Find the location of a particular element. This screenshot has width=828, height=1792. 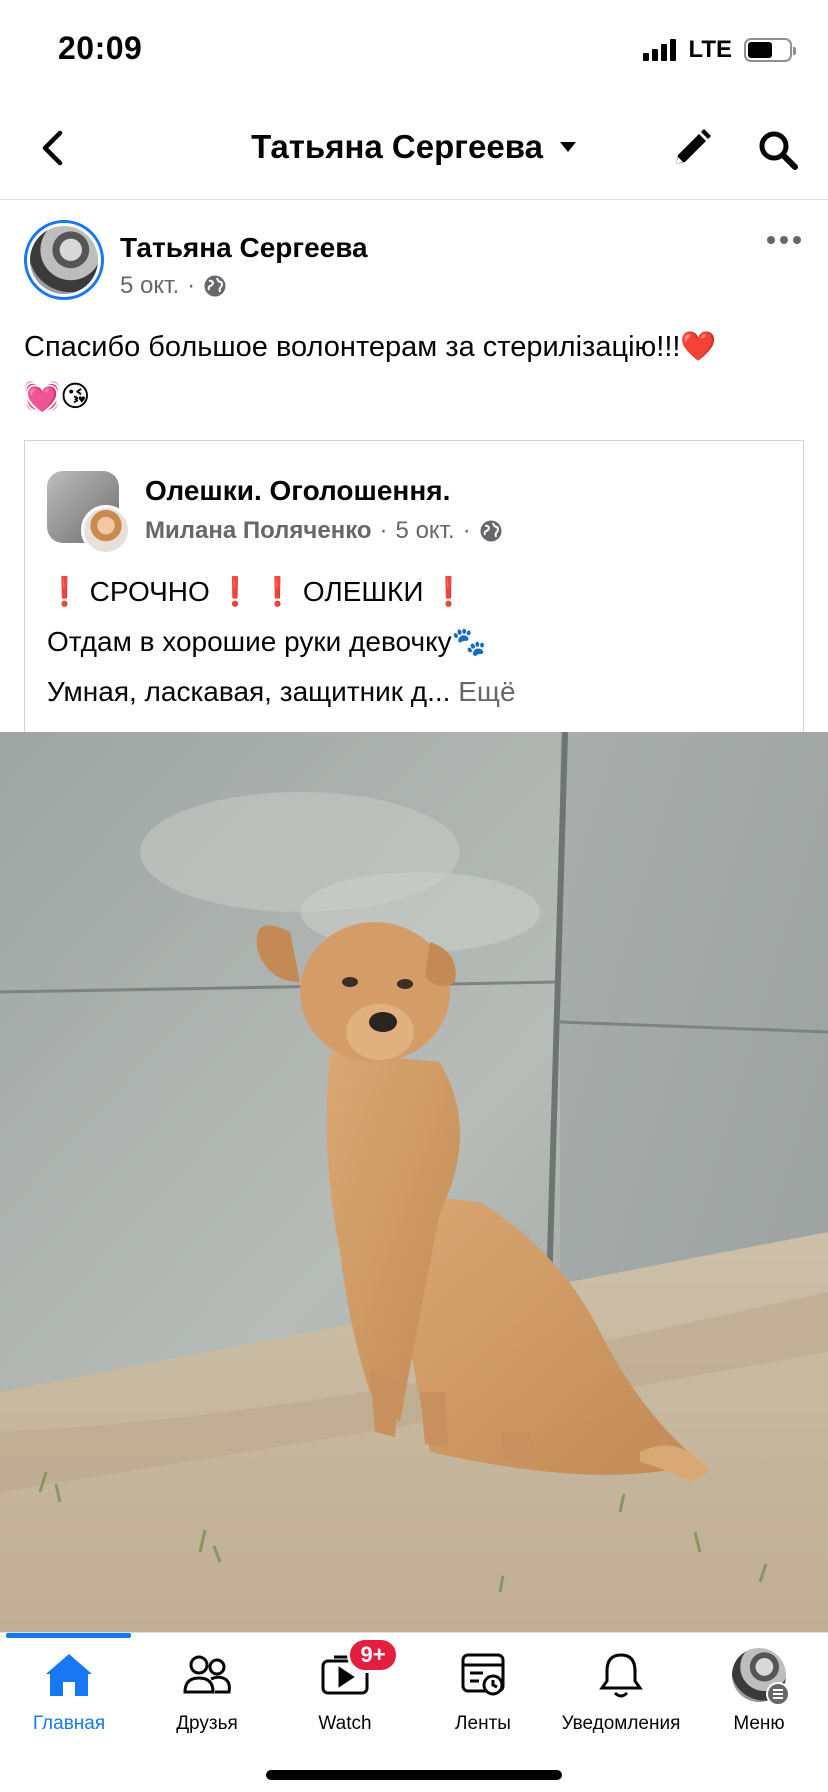

post-header: Татьяна Сергеева 5 окт. · is located at coordinates (414, 263).